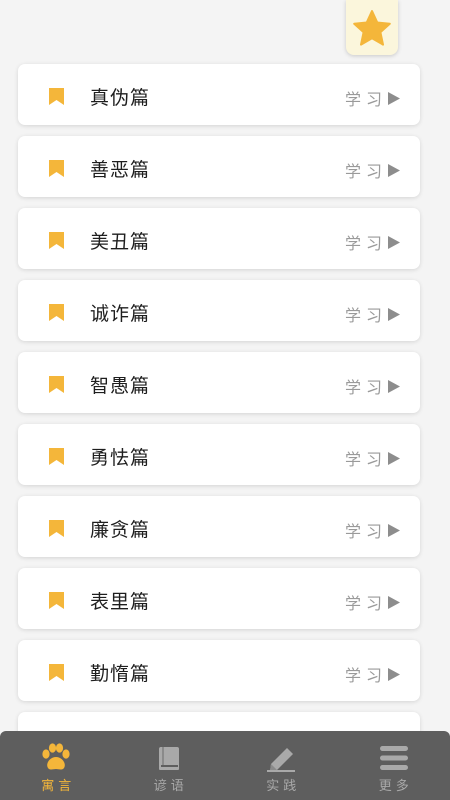  I want to click on pencil-icon, so click(281, 760).